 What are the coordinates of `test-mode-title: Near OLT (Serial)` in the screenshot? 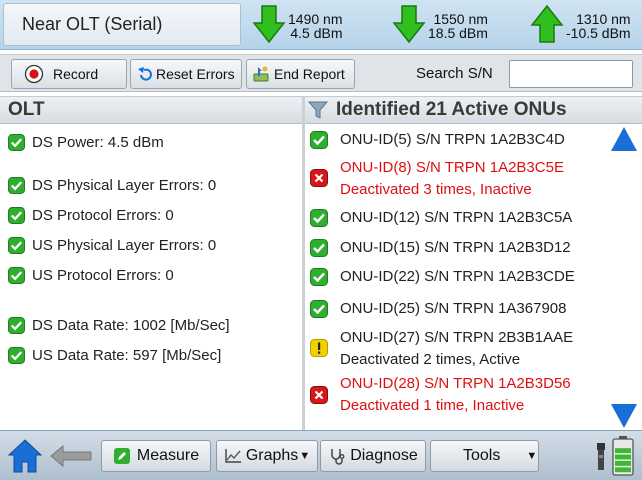 It's located at (122, 24).